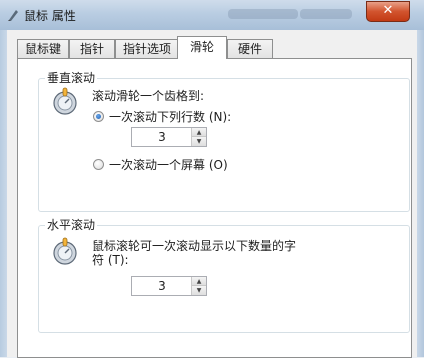  What do you see at coordinates (98, 116) in the screenshot?
I see `scroll-lines-radio` at bounding box center [98, 116].